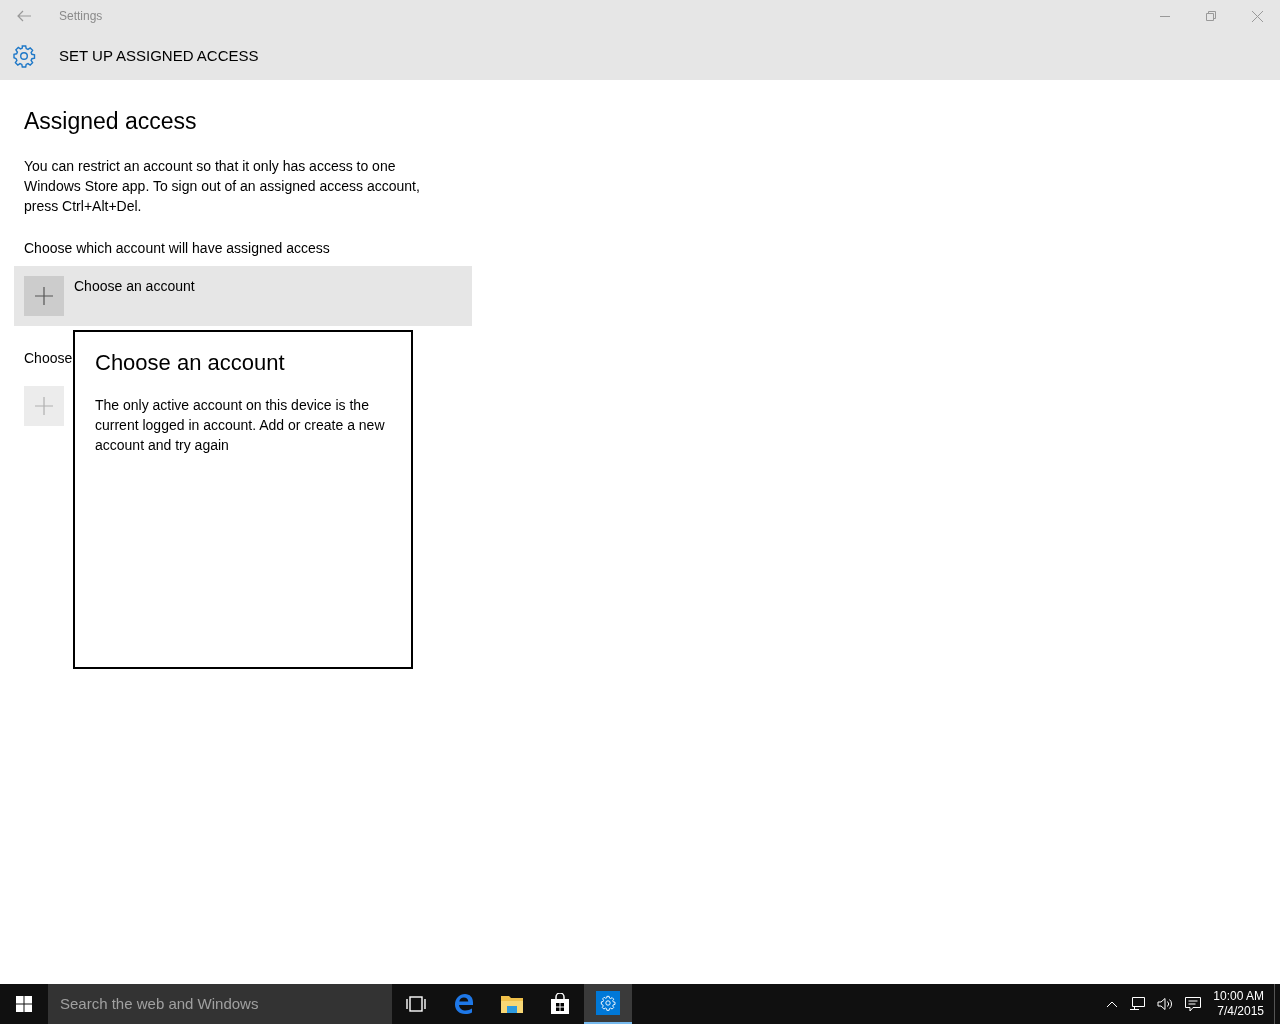 The width and height of the screenshot is (1280, 1024). I want to click on flyout-title: Choose an account, so click(190, 363).